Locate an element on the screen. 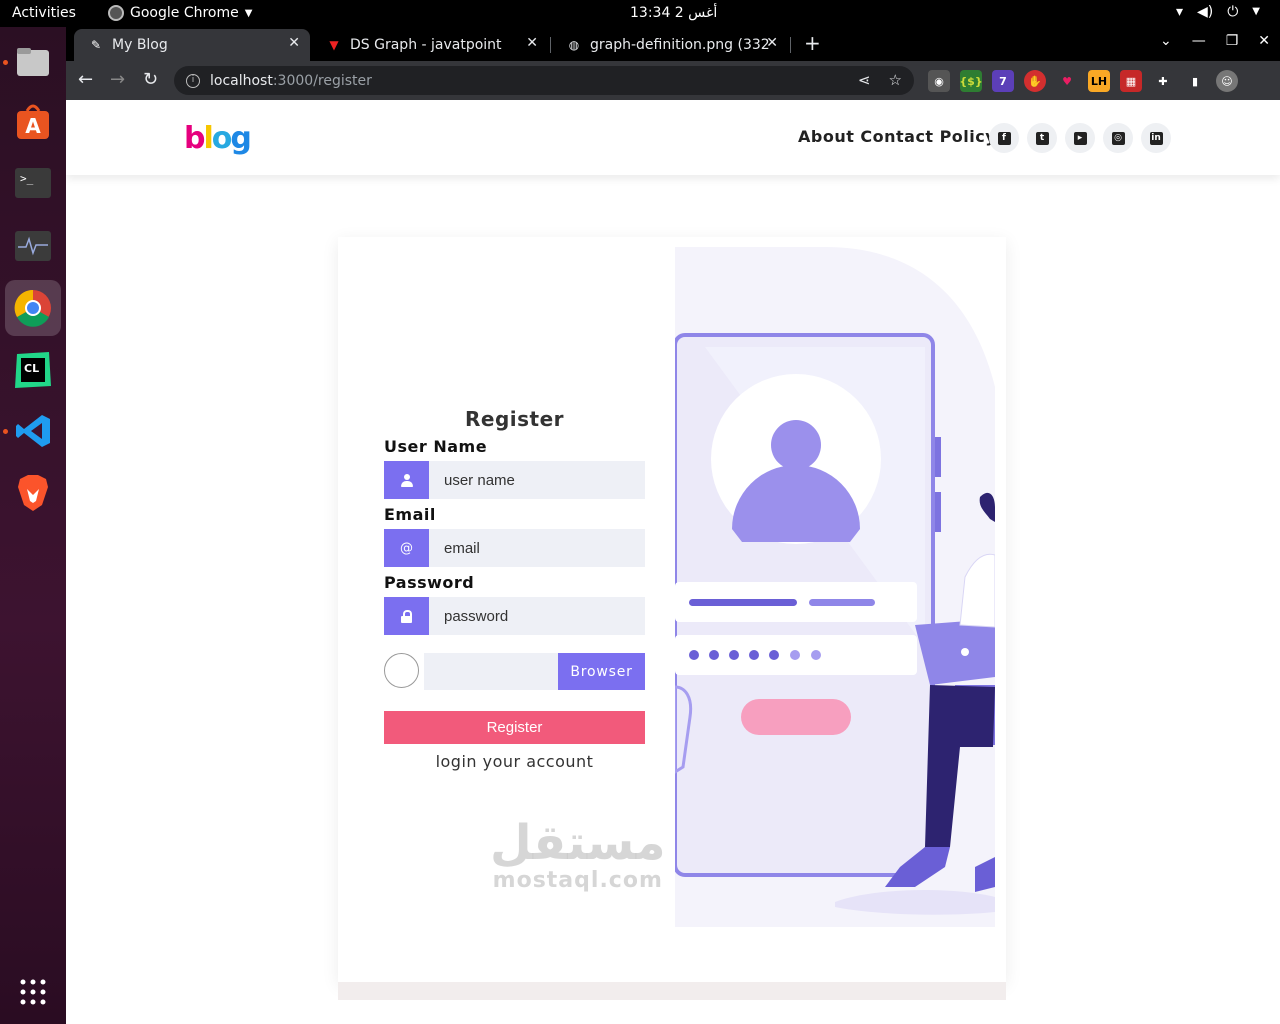 The width and height of the screenshot is (1280, 1024). email-input is located at coordinates (537, 548).